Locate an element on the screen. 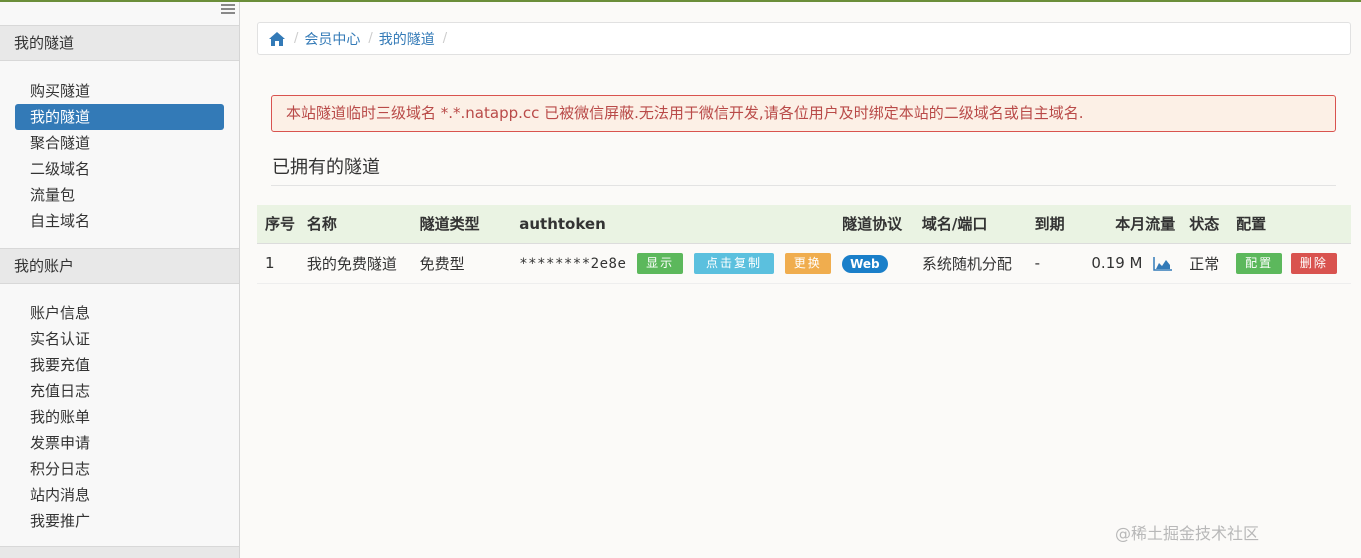 The image size is (1361, 558). sidebar-section-tunnels: 我的隧道 is located at coordinates (119, 43).